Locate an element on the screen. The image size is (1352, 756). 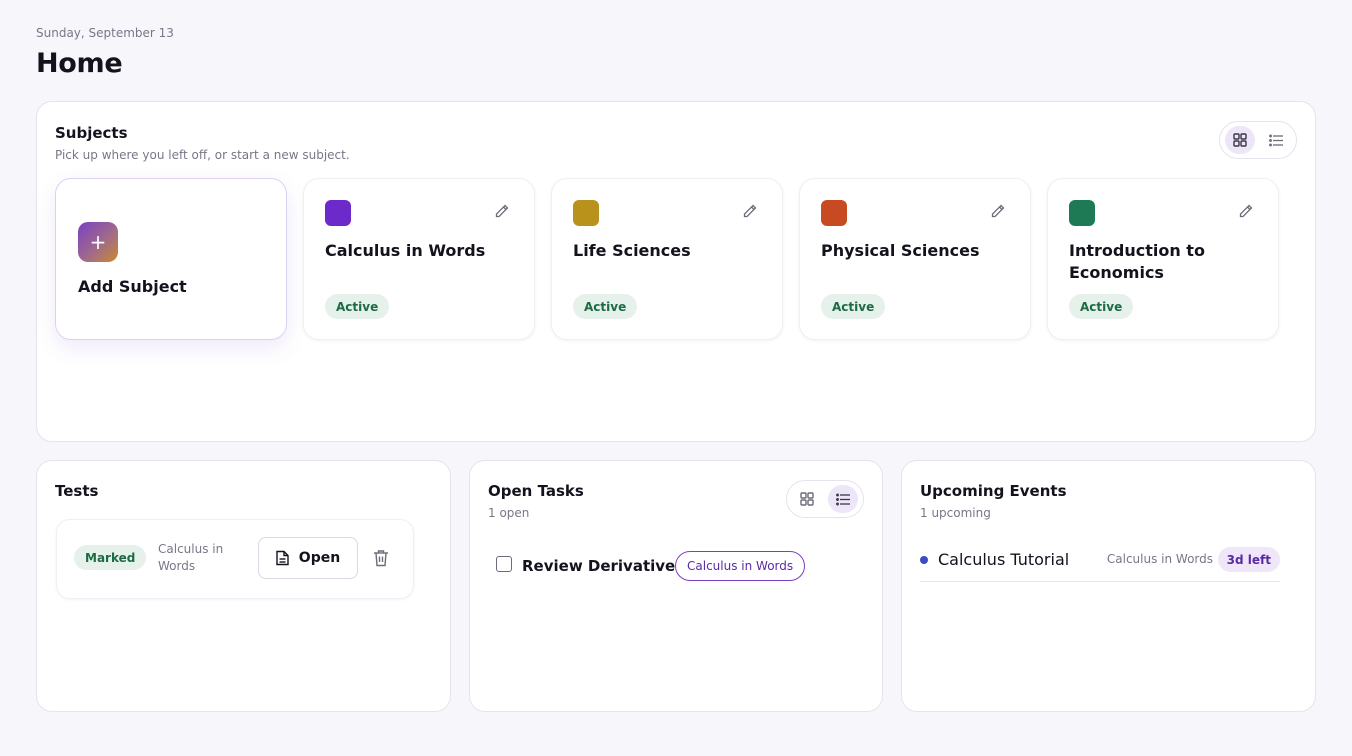
task-subject-tag: Calculus in Words is located at coordinates (740, 566).